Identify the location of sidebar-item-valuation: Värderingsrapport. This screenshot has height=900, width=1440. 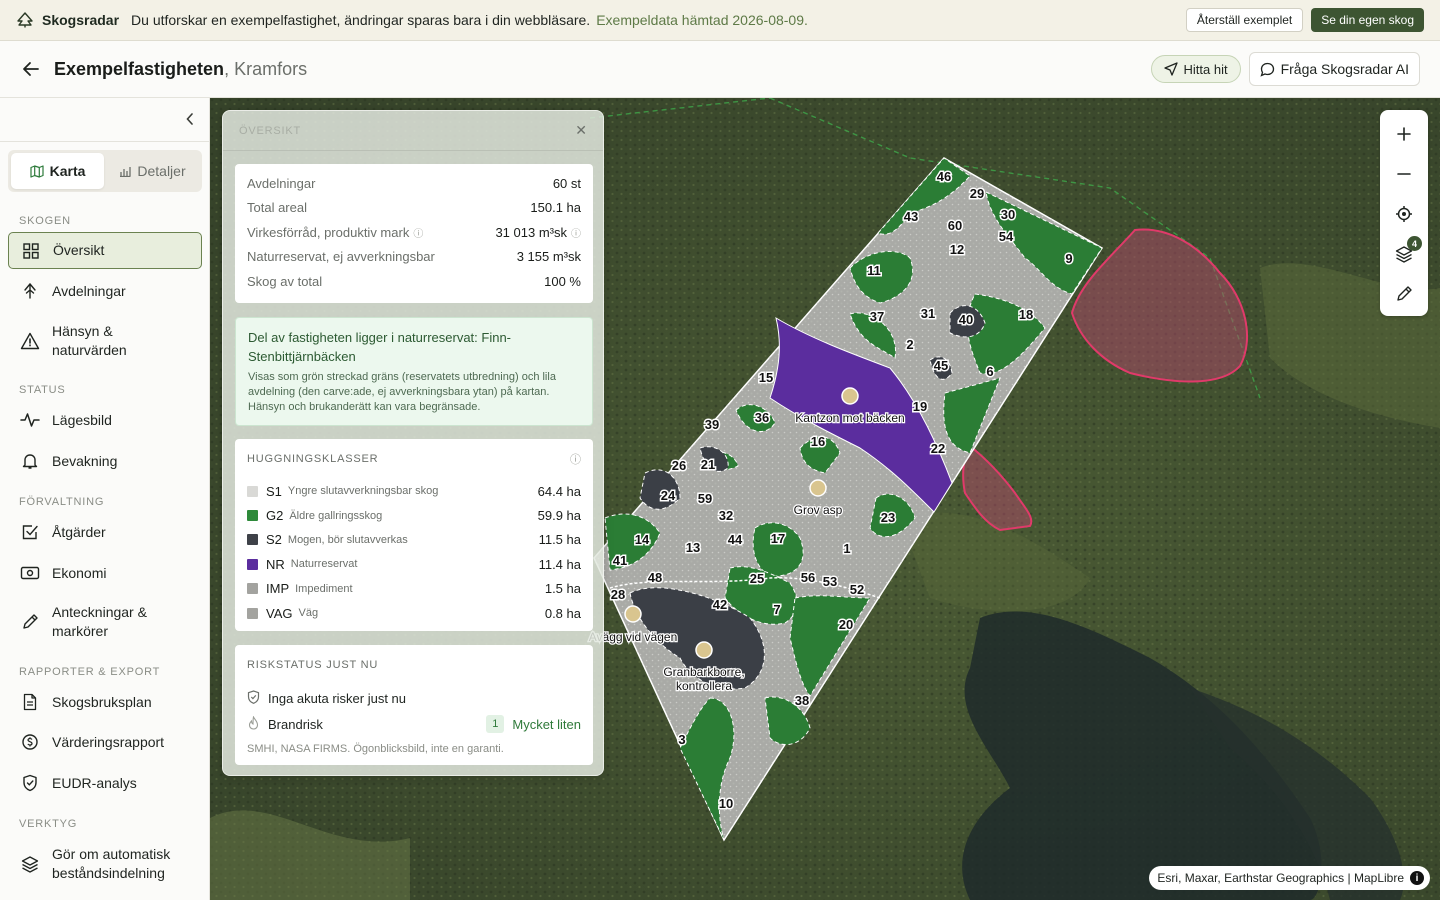
(105, 742).